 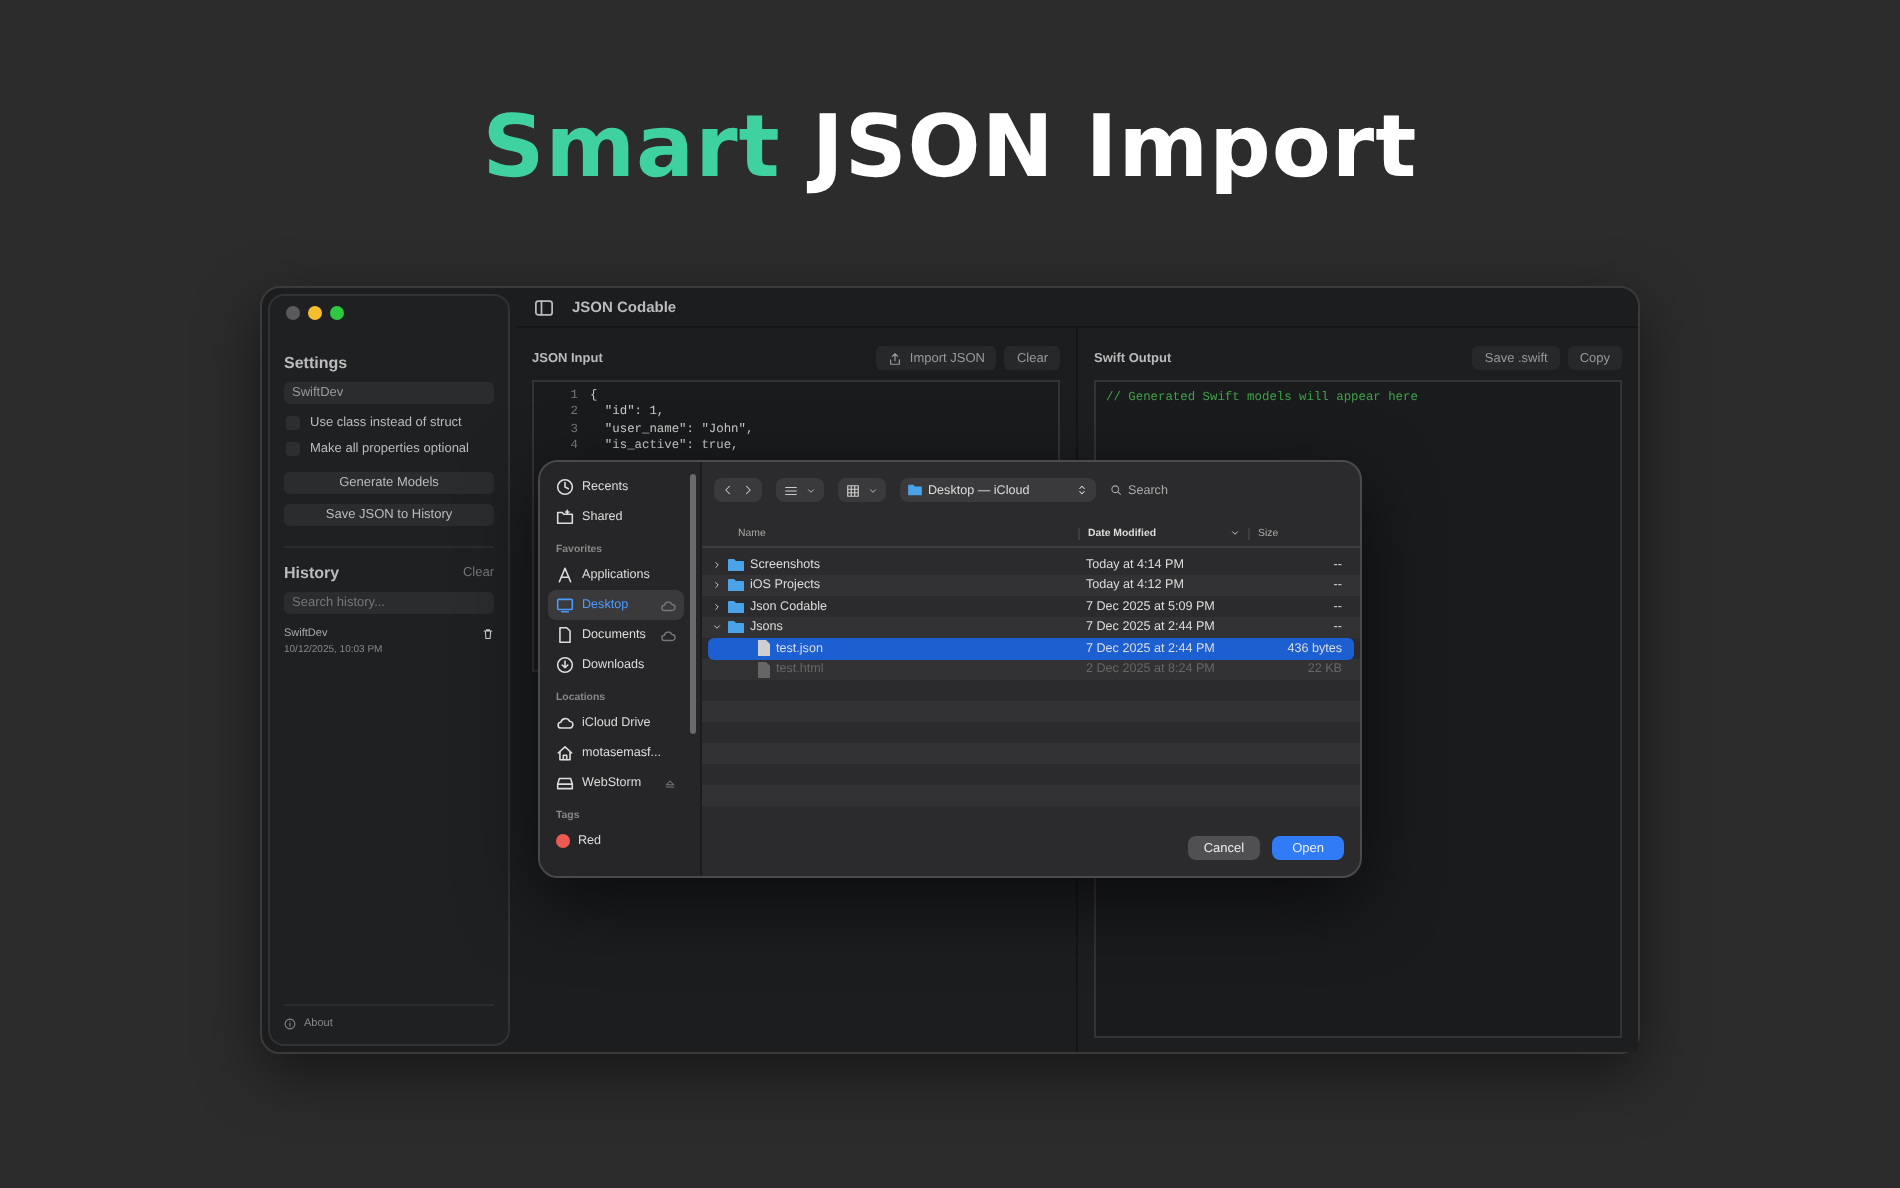 What do you see at coordinates (791, 490) in the screenshot?
I see `list-icon` at bounding box center [791, 490].